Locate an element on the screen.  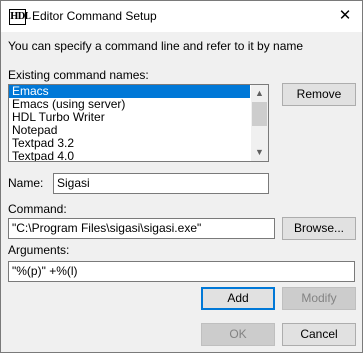
window-title: Editor Command Setup is located at coordinates (94, 16).